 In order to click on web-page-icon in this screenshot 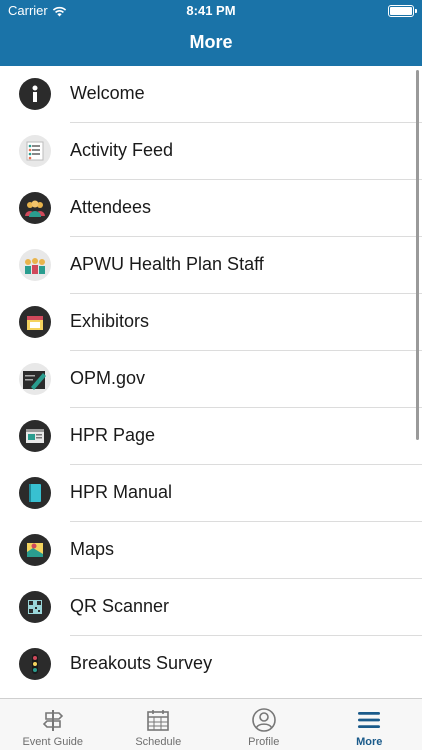, I will do `click(35, 436)`.